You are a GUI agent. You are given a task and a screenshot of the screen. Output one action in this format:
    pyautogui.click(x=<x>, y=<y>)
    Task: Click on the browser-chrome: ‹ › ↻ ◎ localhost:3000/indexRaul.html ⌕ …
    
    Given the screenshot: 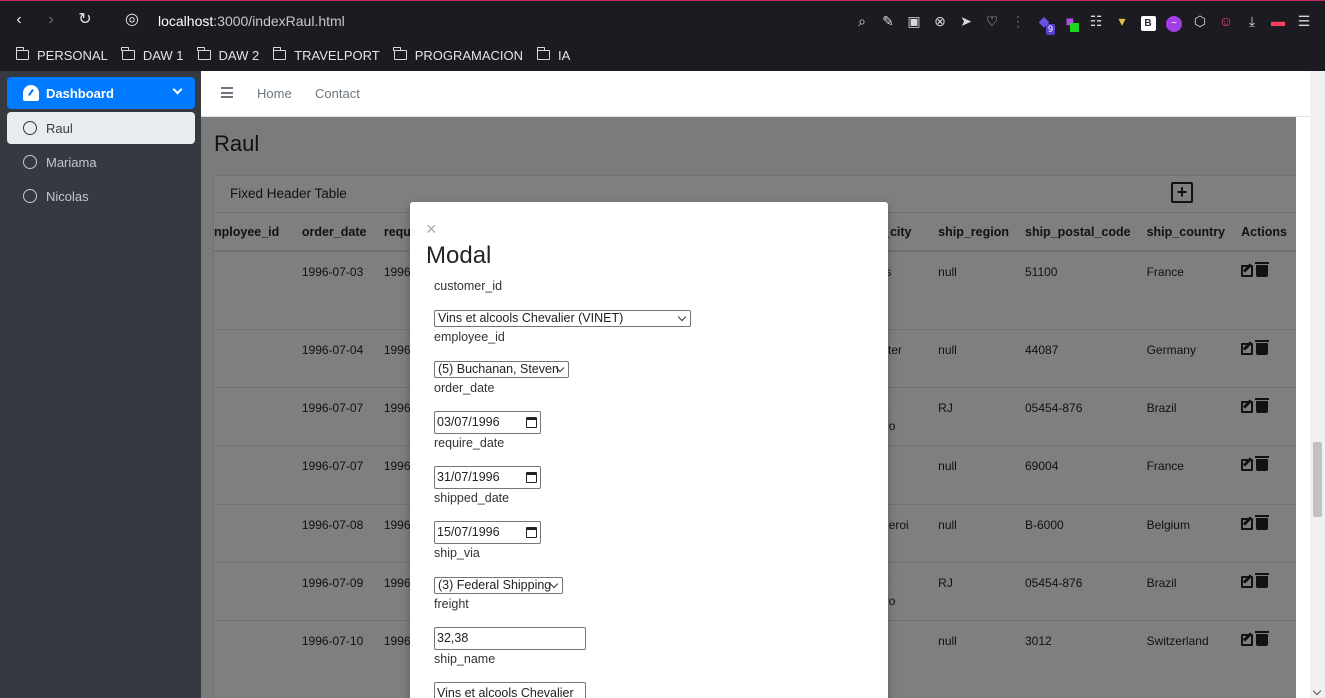 What is the action you would take?
    pyautogui.click(x=662, y=35)
    